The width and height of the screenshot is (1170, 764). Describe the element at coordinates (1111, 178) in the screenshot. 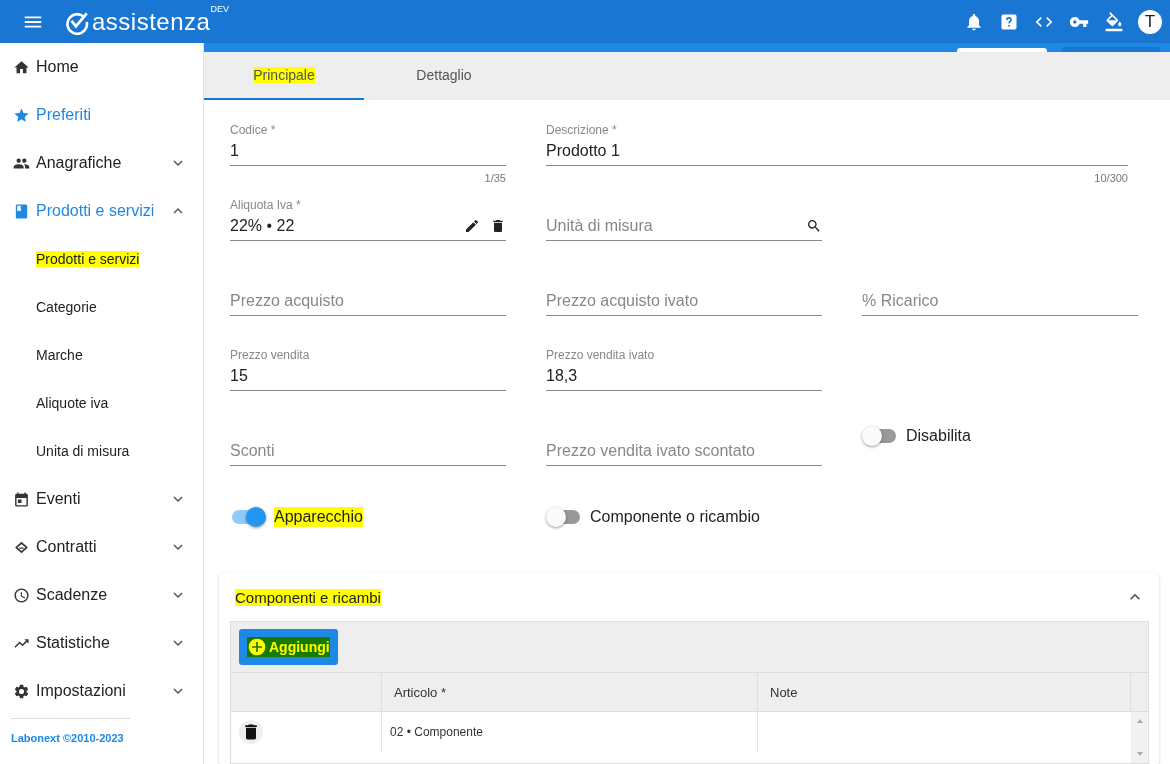

I see `character-counter: 10/300` at that location.